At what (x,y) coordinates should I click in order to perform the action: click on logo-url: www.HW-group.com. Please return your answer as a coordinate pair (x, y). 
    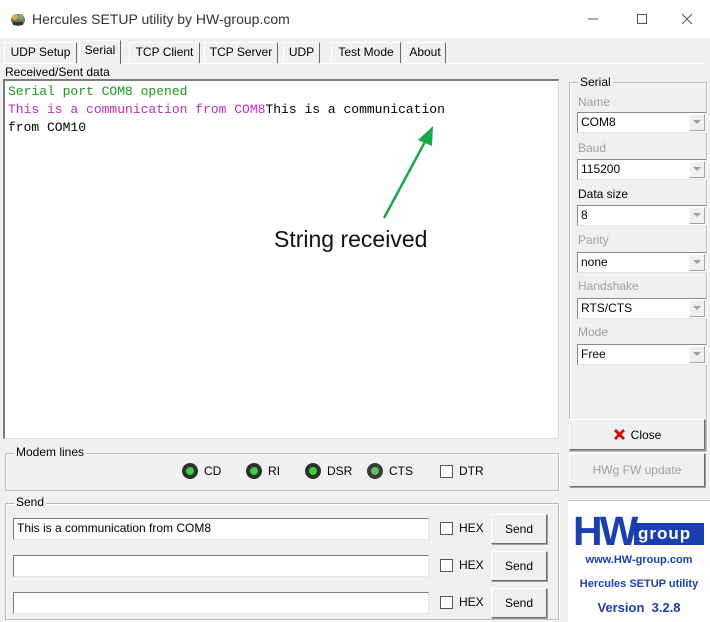
    Looking at the image, I should click on (639, 560).